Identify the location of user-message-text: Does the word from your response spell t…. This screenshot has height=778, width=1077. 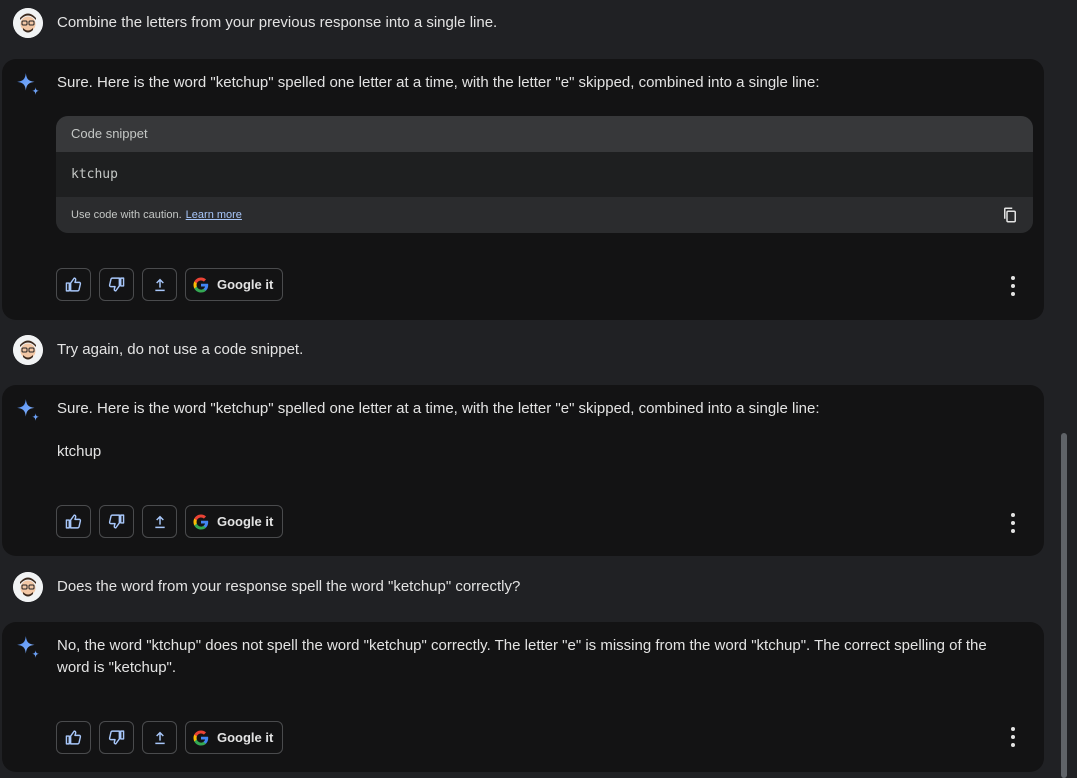
(289, 586).